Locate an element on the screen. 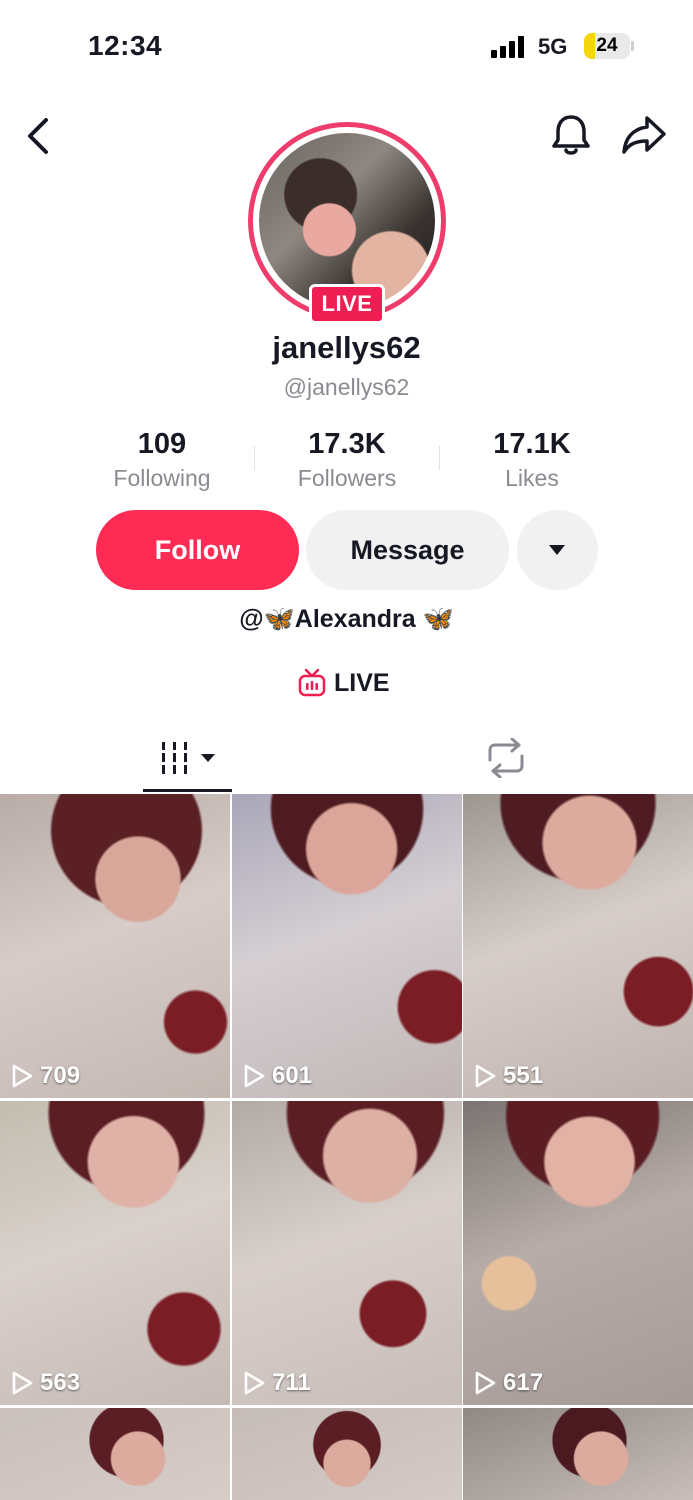 This screenshot has height=1500, width=693. suggested-accounts-button is located at coordinates (557, 550).